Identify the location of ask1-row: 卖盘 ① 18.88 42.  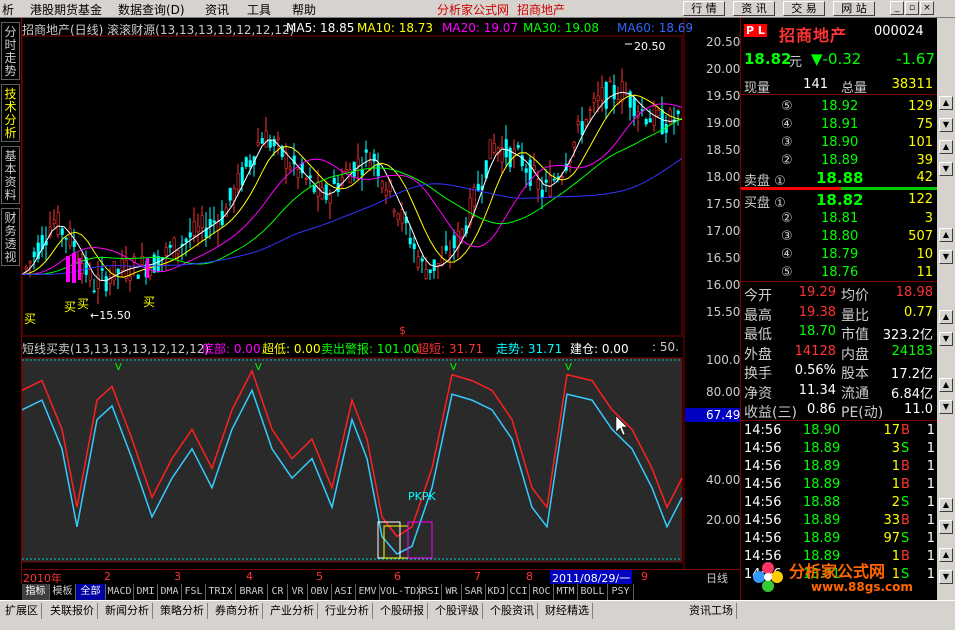
(839, 179).